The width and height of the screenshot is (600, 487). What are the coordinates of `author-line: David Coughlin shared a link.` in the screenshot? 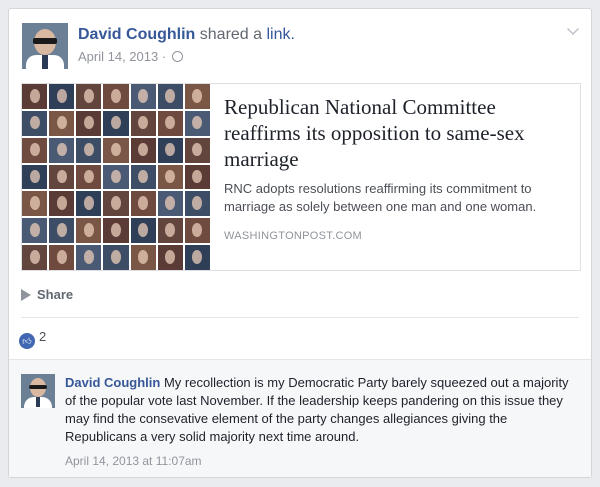 It's located at (186, 35).